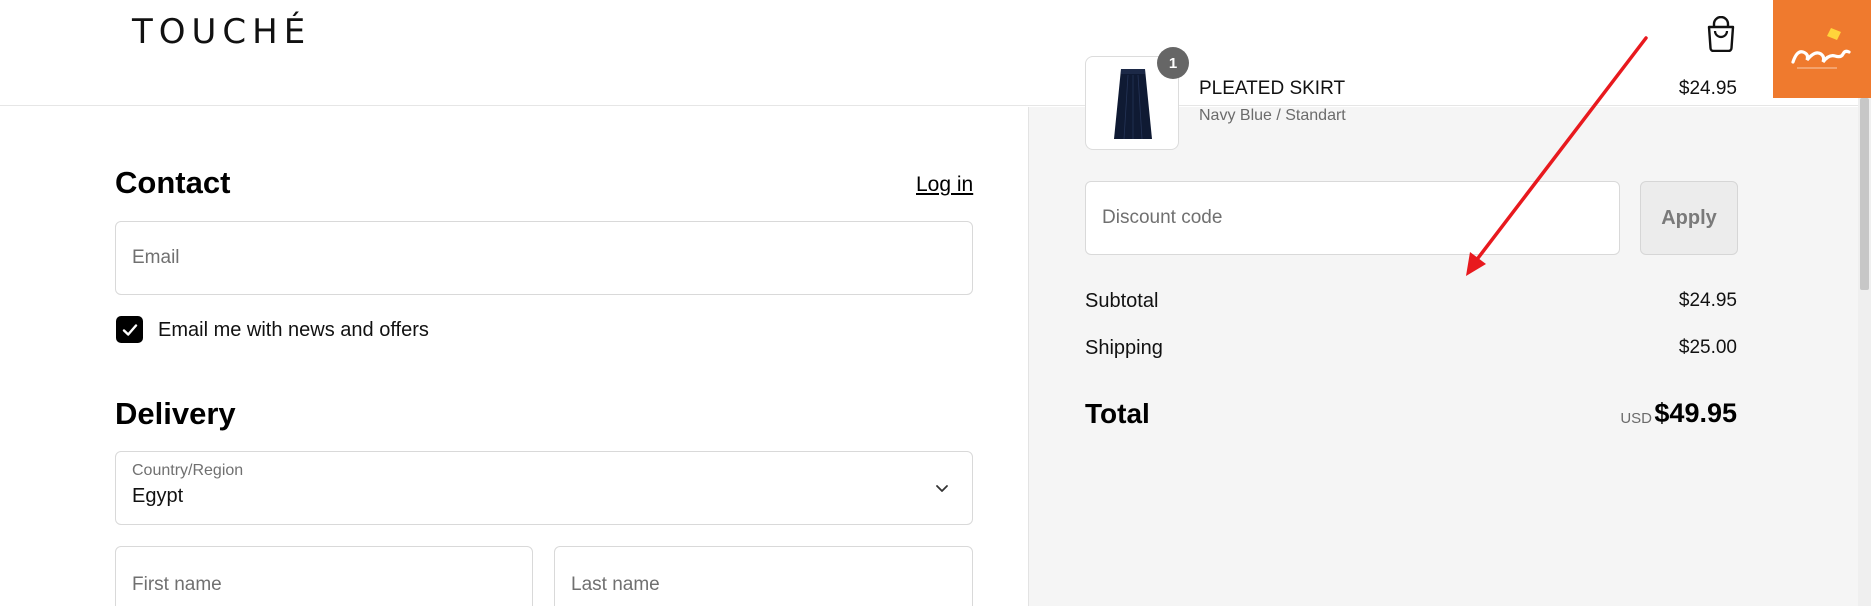 The image size is (1871, 606). Describe the element at coordinates (1162, 217) in the screenshot. I see `discount-placeholder: Discount code` at that location.